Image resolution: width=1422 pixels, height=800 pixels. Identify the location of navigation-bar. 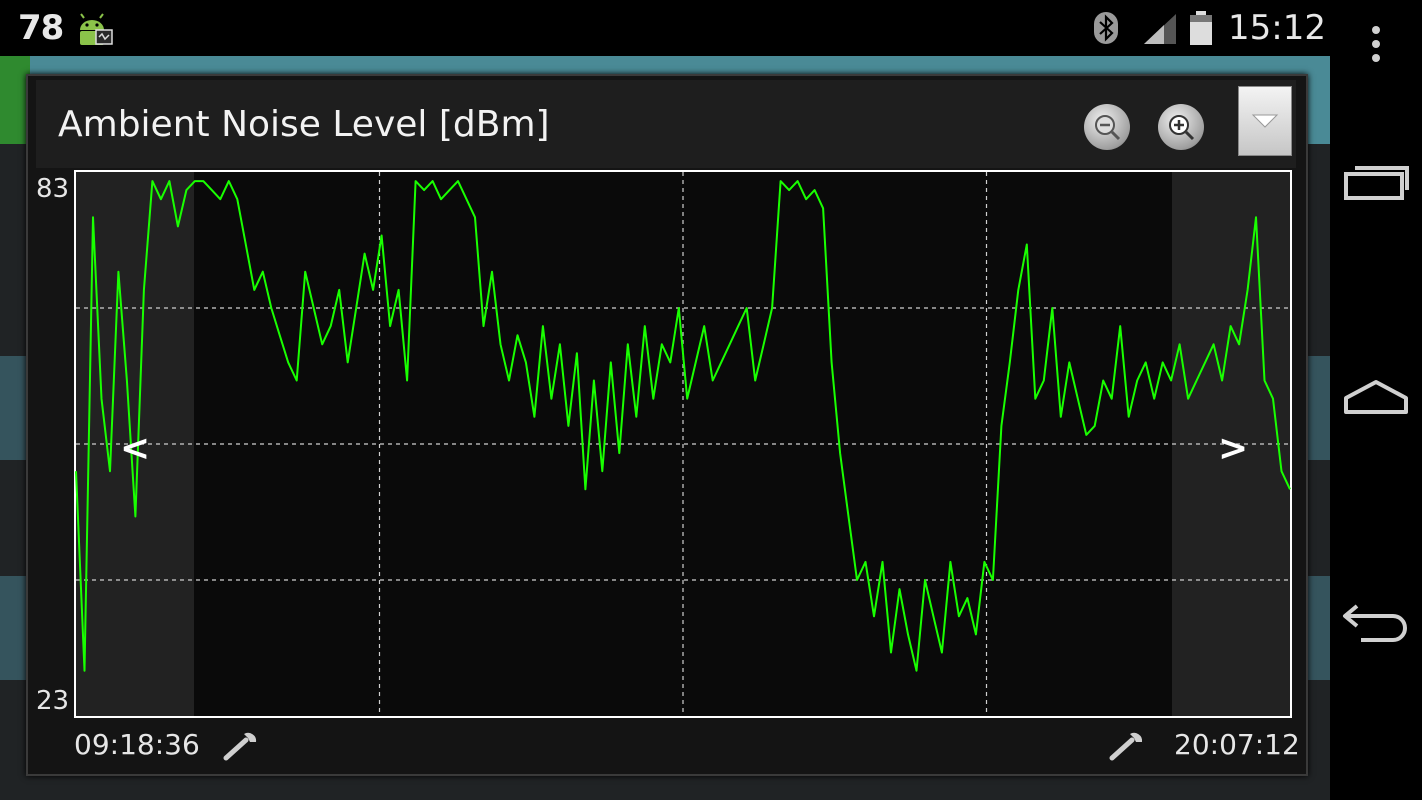
(1376, 400).